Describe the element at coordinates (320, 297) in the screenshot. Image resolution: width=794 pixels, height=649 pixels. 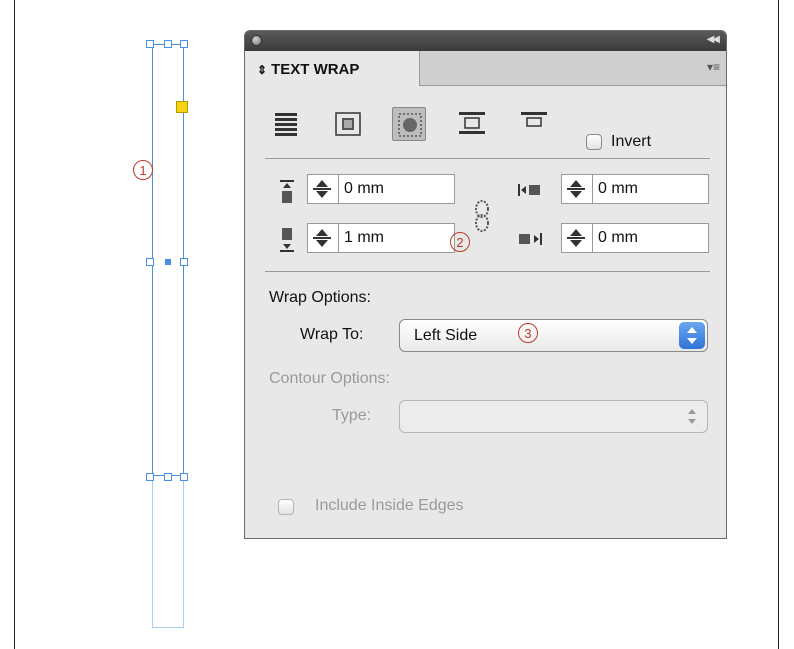
I see `wrap-options-heading: Wrap Options:` at that location.